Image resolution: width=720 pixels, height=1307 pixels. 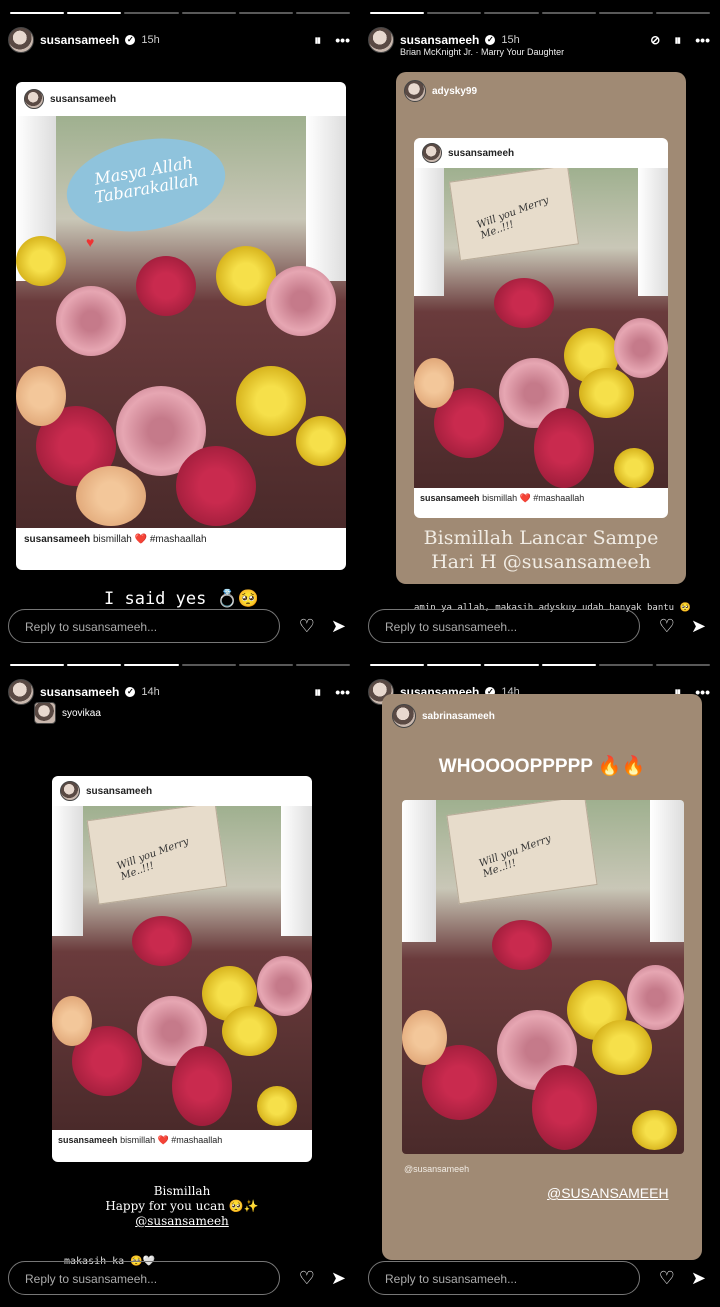 What do you see at coordinates (57, 539) in the screenshot?
I see `caption-username: susansameeh` at bounding box center [57, 539].